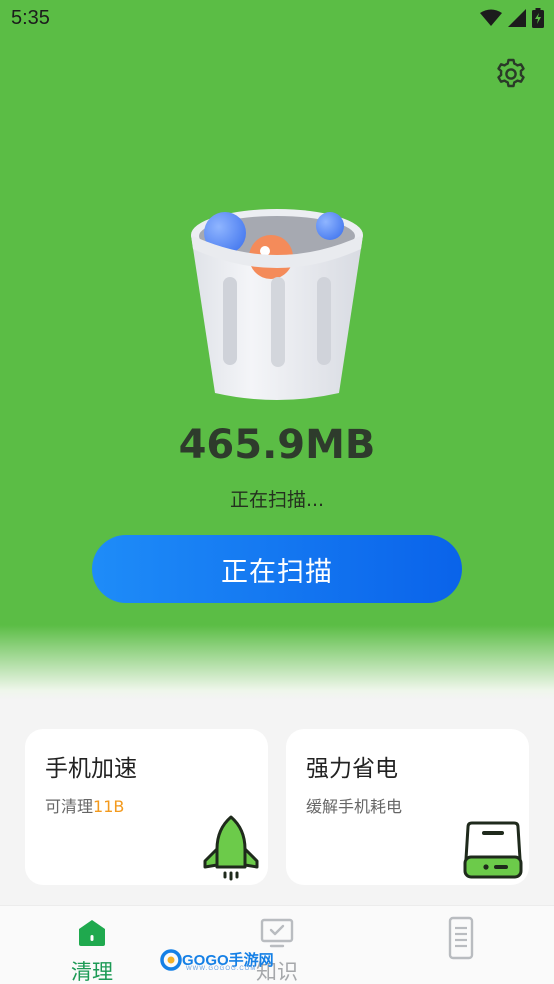  What do you see at coordinates (354, 806) in the screenshot?
I see `card-subtitle: 缓解手机耗电` at bounding box center [354, 806].